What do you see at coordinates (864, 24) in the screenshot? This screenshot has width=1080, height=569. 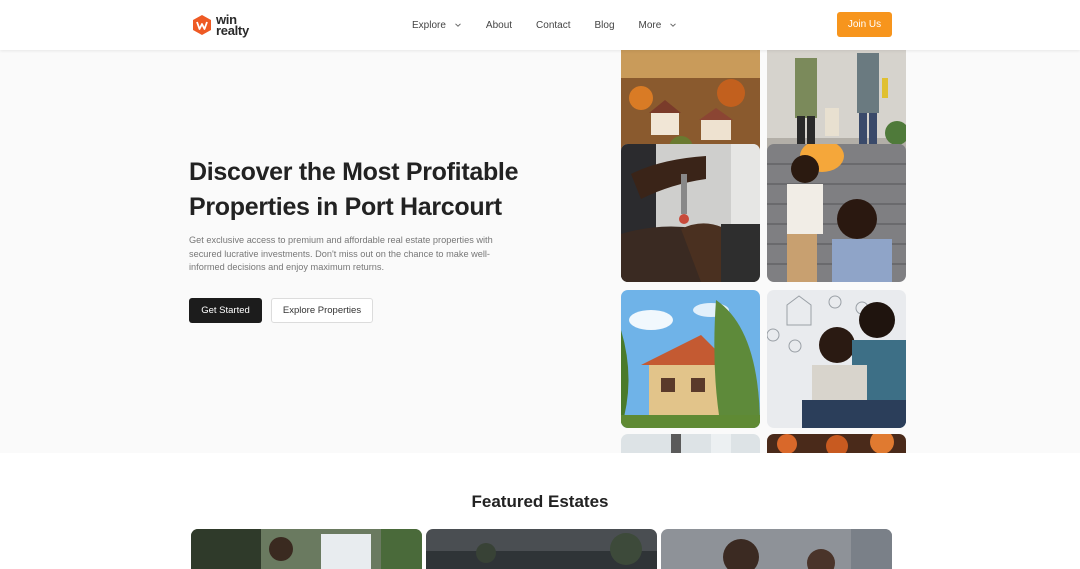 I see `join-us-button: Join Us` at bounding box center [864, 24].